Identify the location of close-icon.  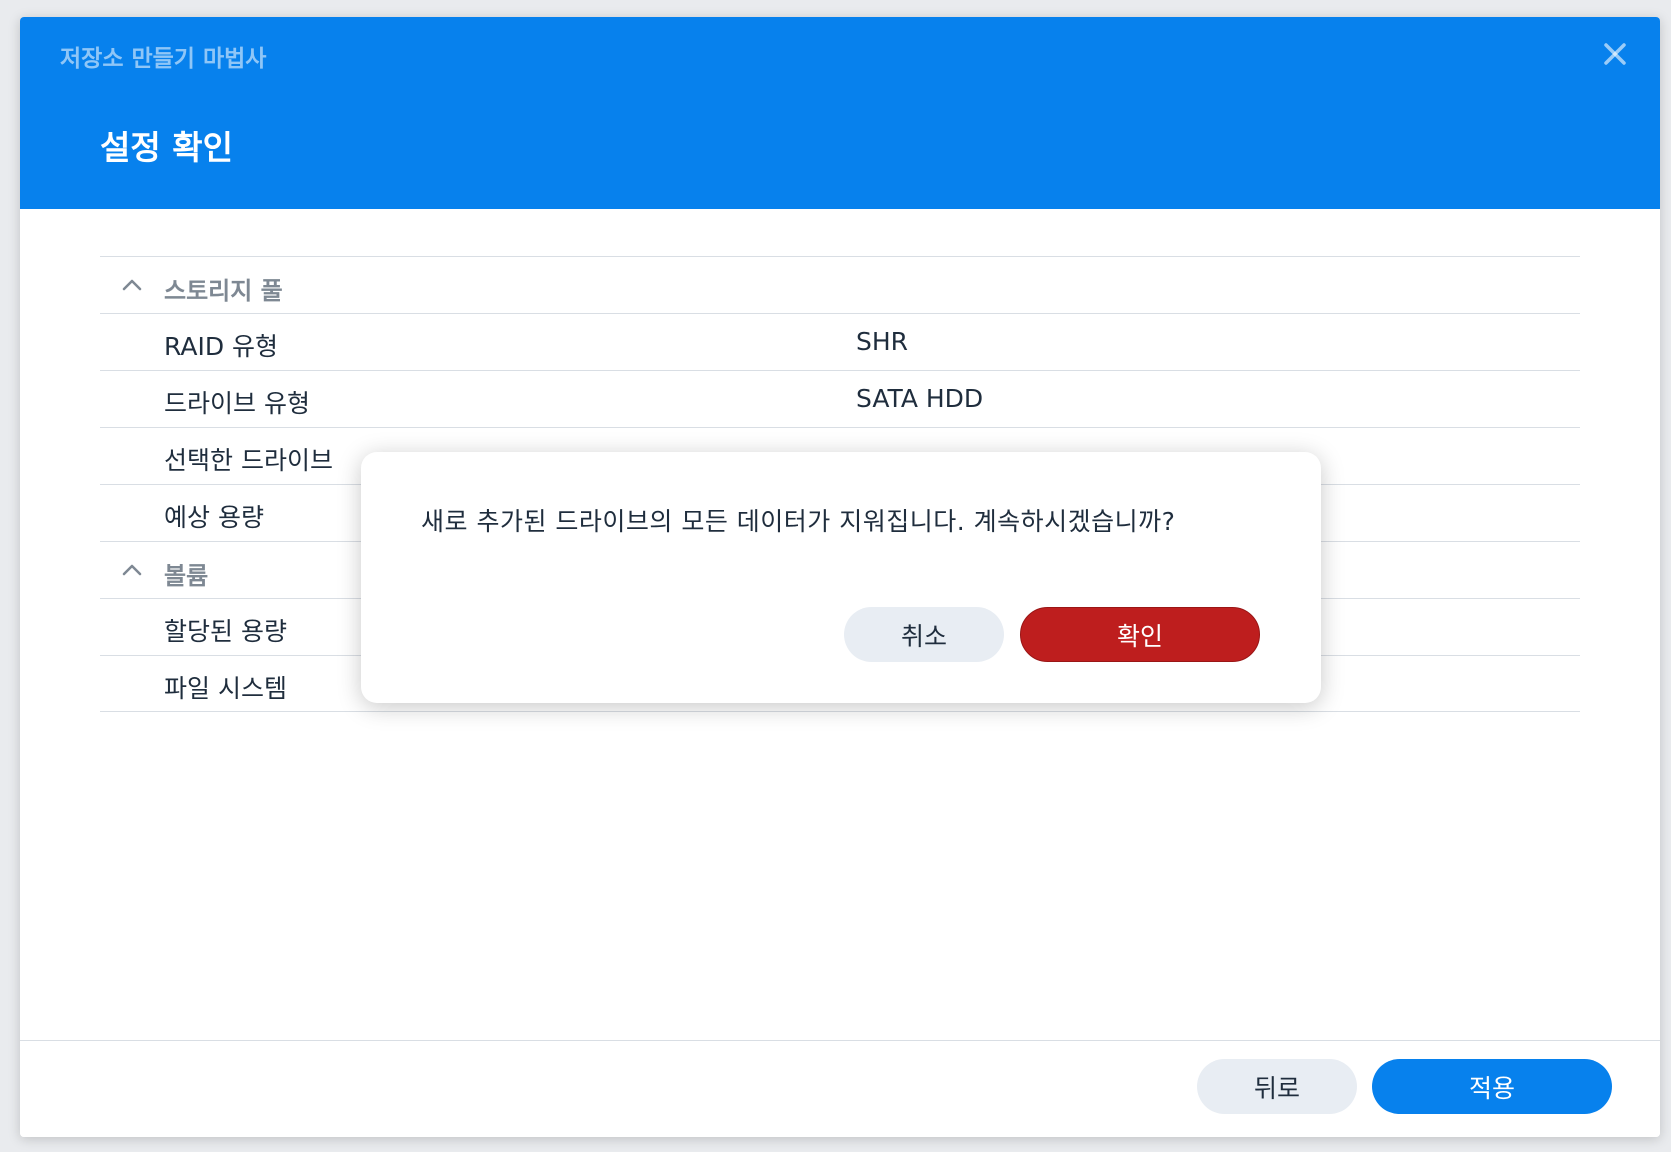
(1615, 54).